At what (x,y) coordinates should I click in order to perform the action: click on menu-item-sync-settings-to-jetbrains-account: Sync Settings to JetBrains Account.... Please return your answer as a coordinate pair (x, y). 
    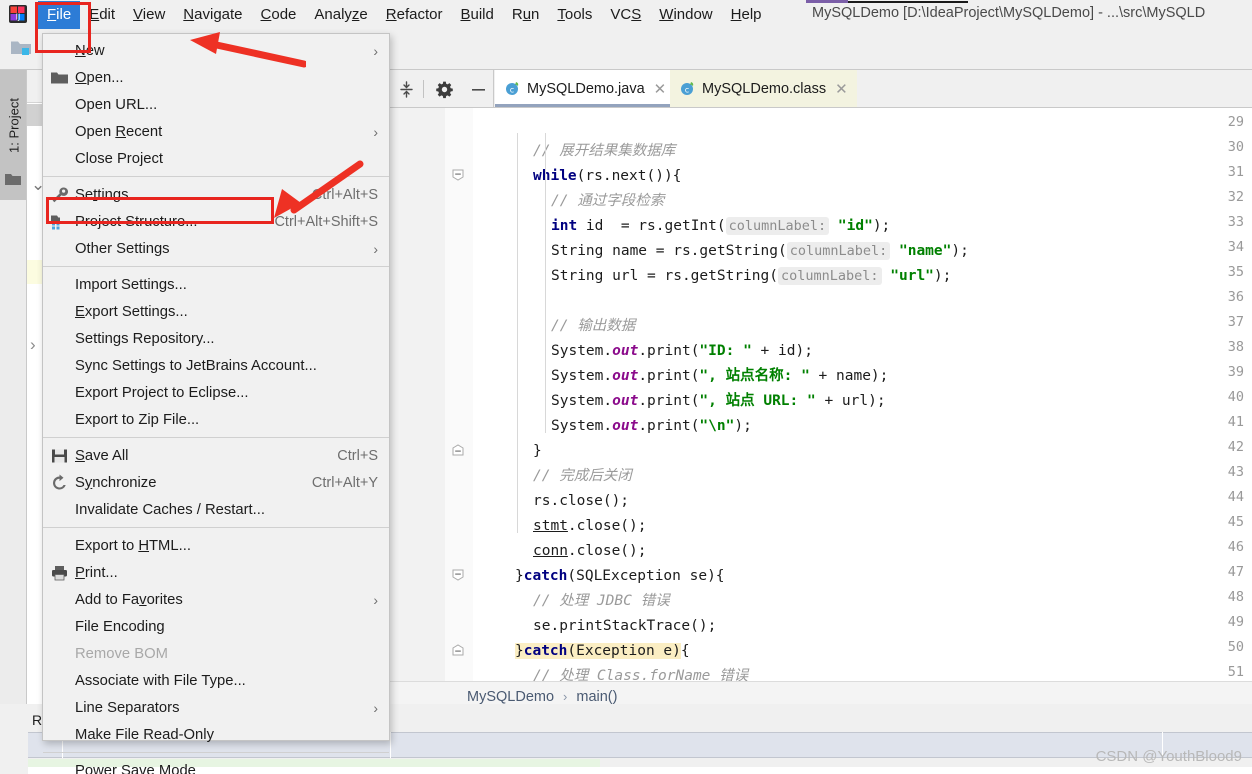
    Looking at the image, I should click on (216, 365).